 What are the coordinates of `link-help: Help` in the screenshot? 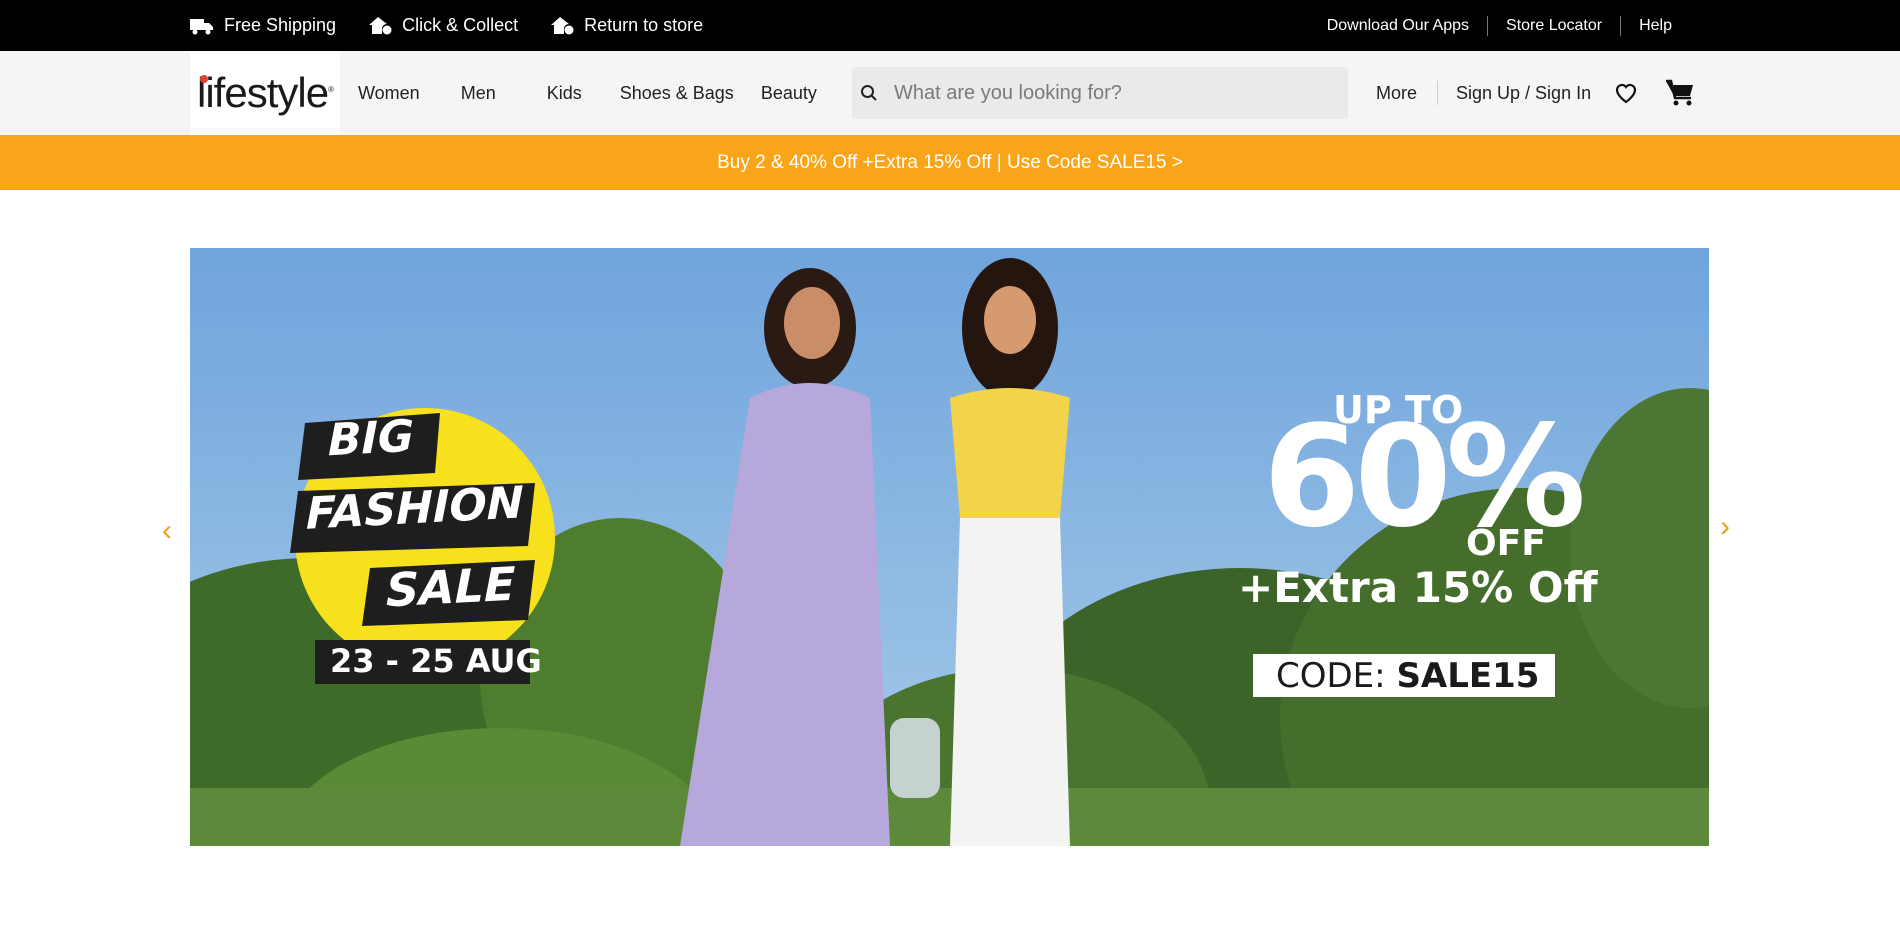 It's located at (1655, 26).